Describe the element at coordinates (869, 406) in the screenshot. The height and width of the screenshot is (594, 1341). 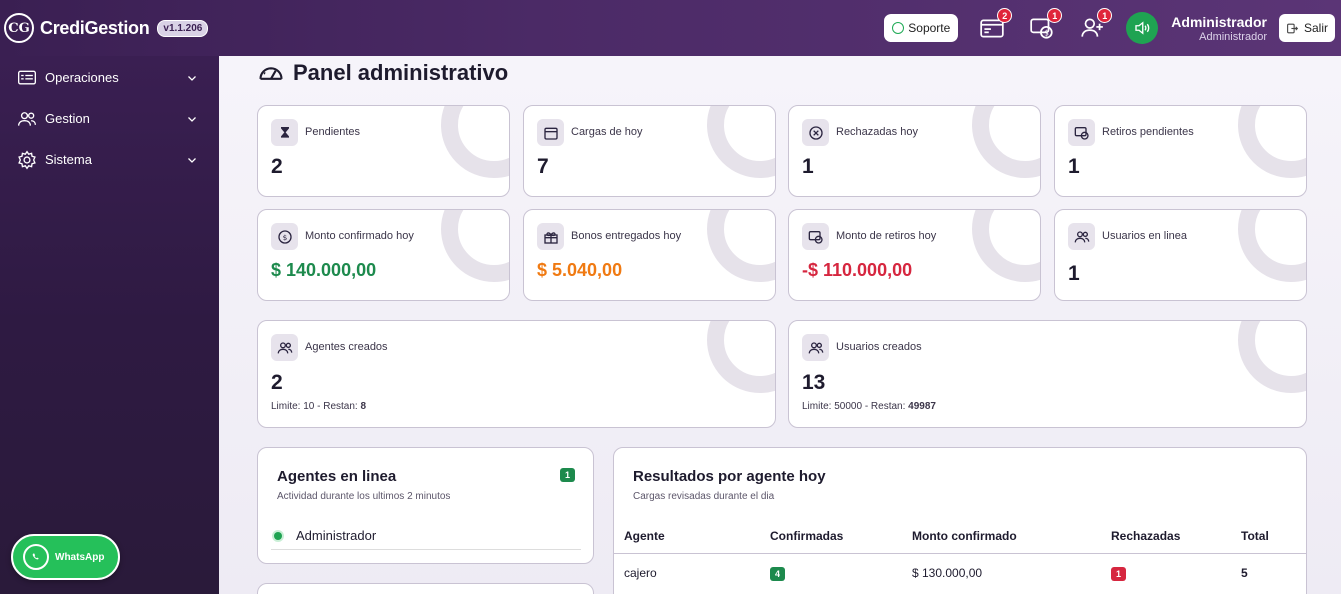
I see `limit-text: Limite: 50000 - Restan: 49987` at that location.